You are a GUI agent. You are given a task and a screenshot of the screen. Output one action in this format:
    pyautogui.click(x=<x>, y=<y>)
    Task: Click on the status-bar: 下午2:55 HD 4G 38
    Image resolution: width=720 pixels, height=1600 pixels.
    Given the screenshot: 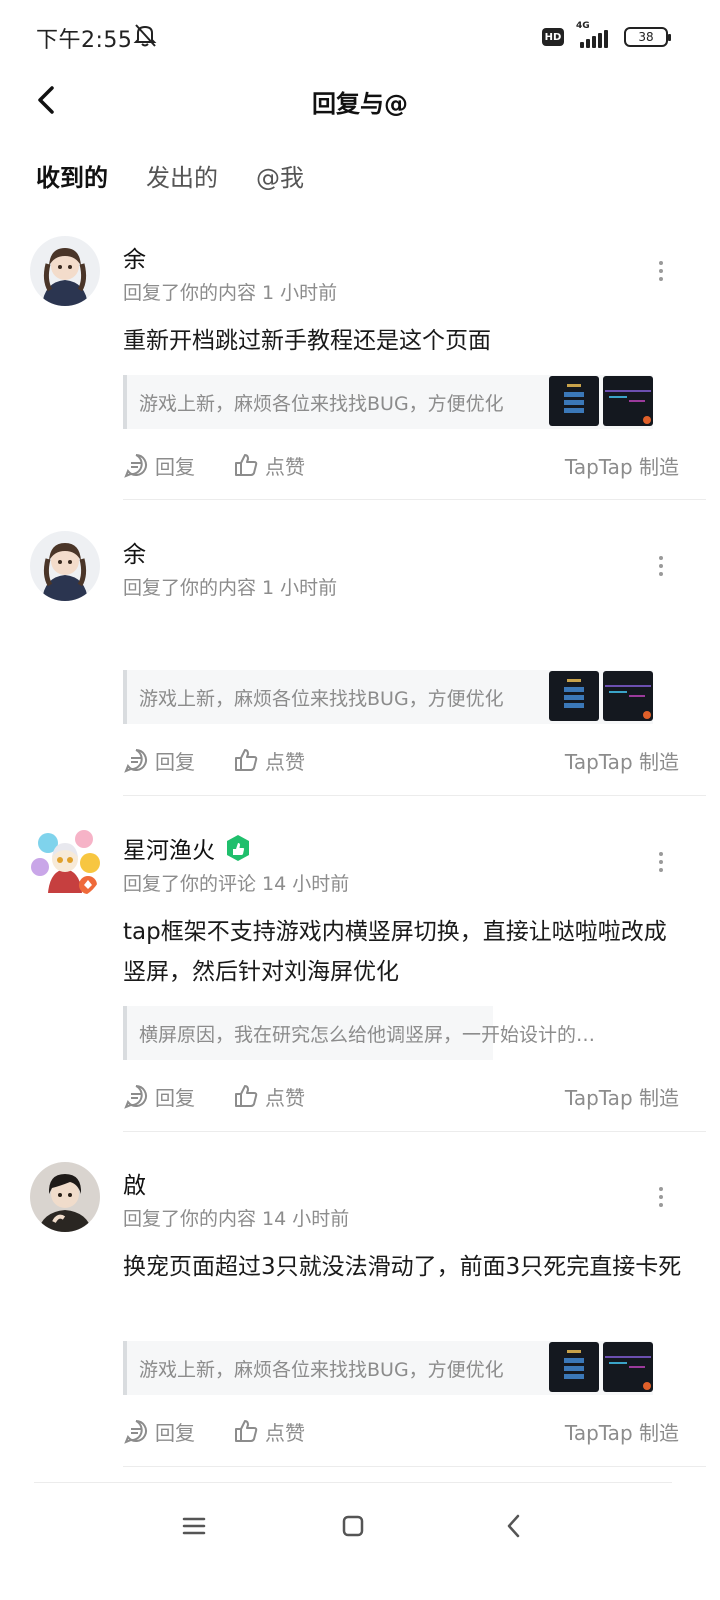 What is the action you would take?
    pyautogui.click(x=360, y=36)
    